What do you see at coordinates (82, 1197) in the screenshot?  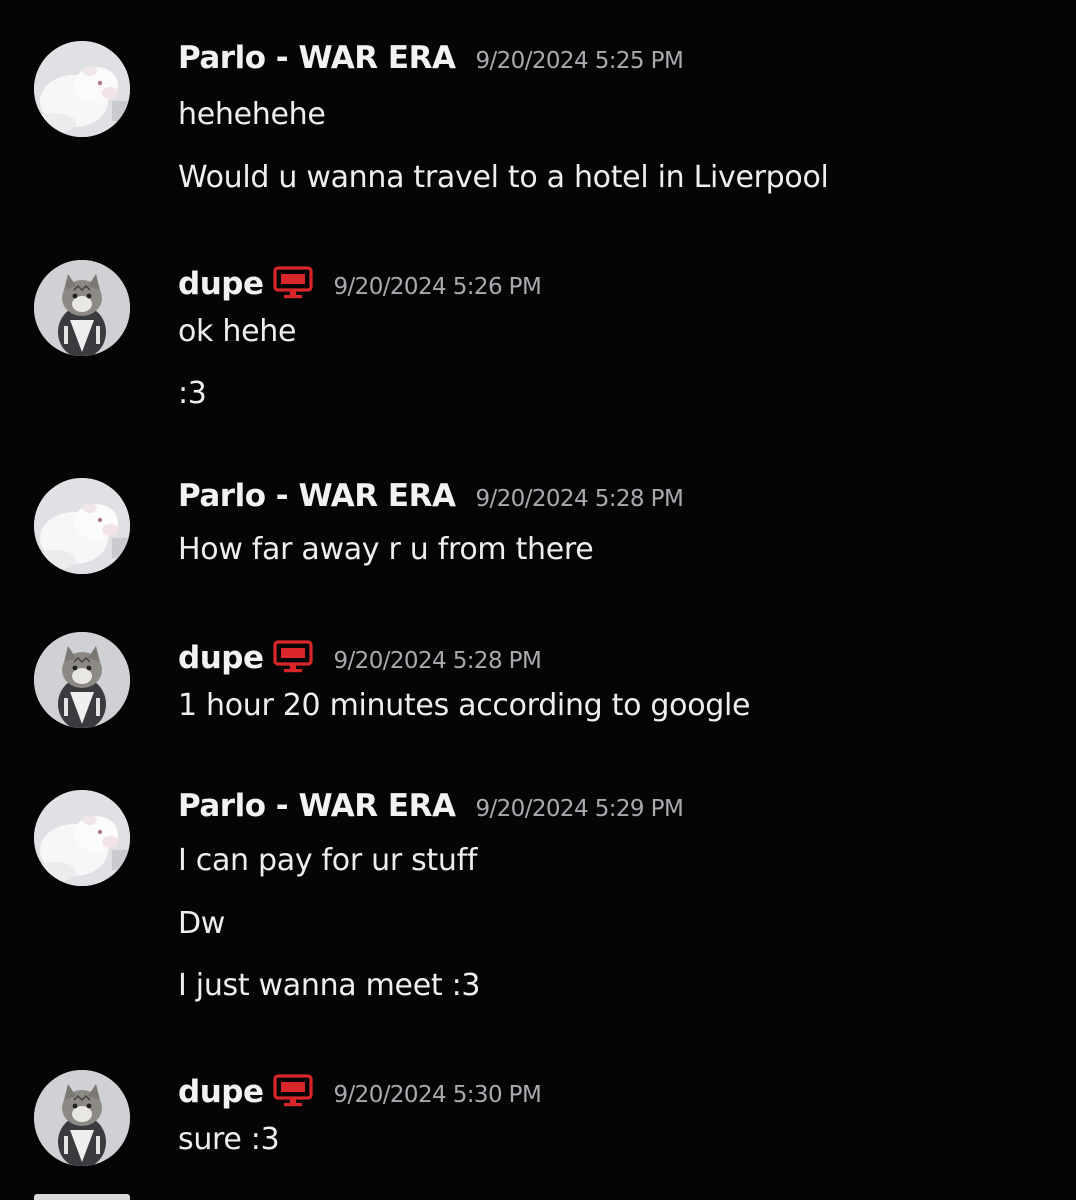 I see `next-avatar-partial` at bounding box center [82, 1197].